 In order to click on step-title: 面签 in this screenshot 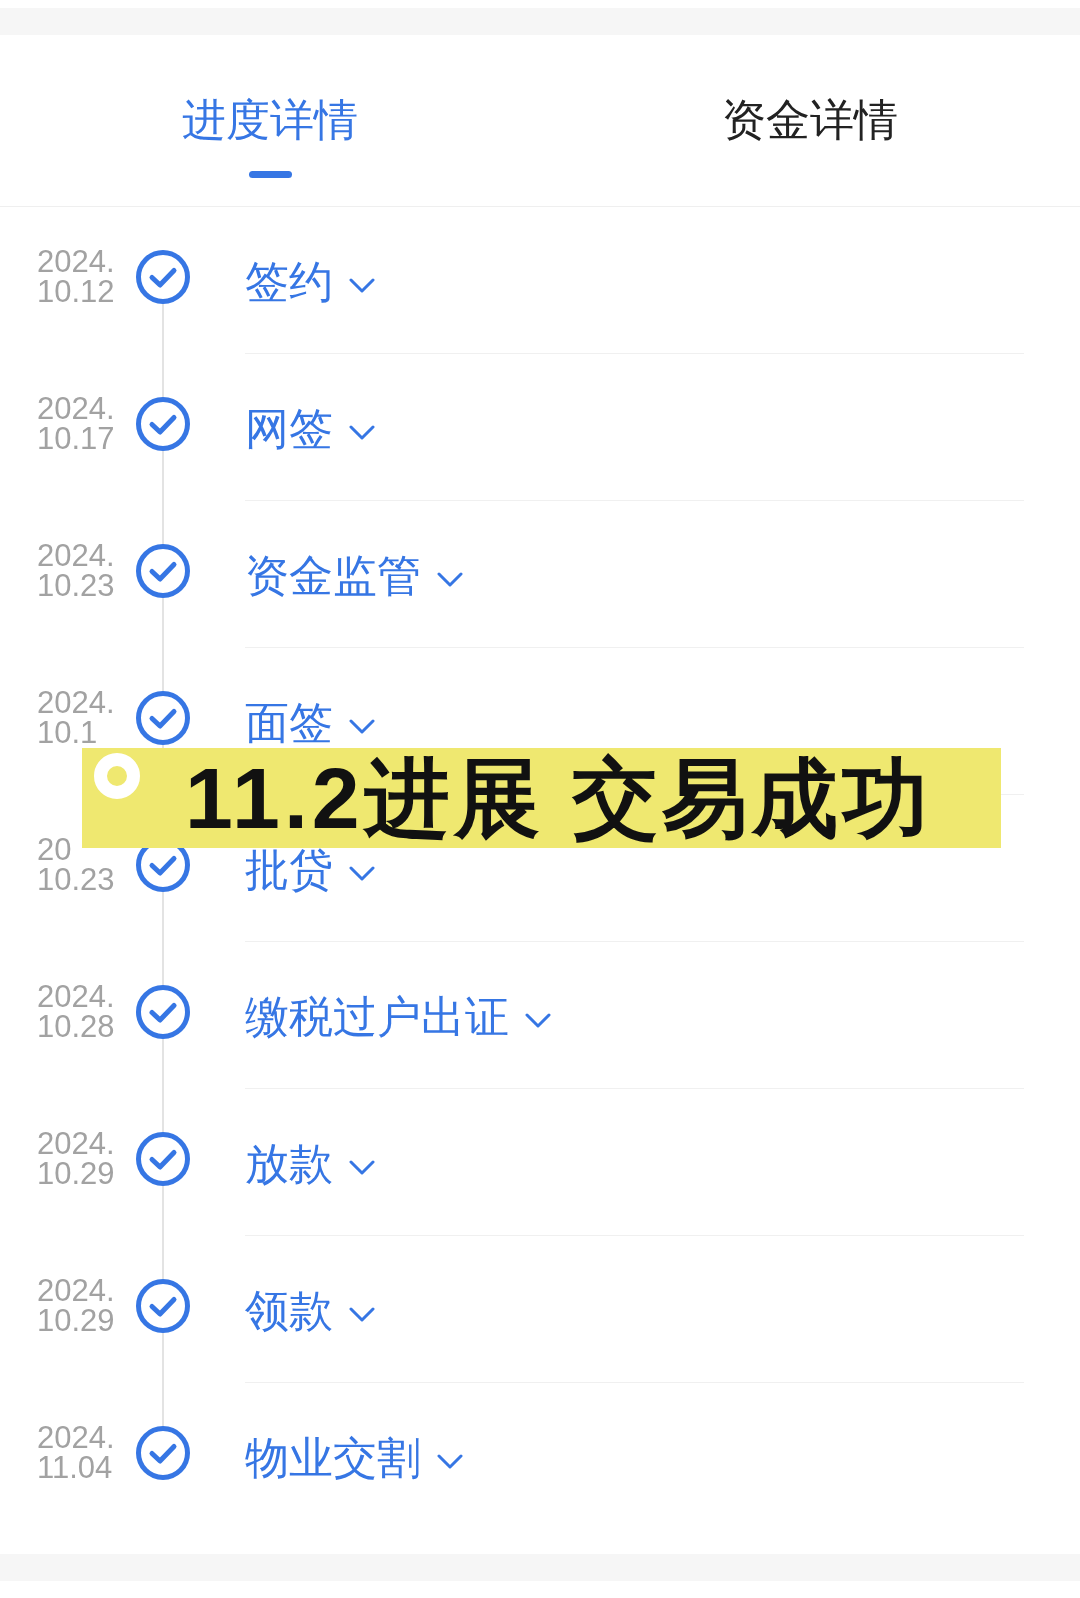, I will do `click(310, 723)`.